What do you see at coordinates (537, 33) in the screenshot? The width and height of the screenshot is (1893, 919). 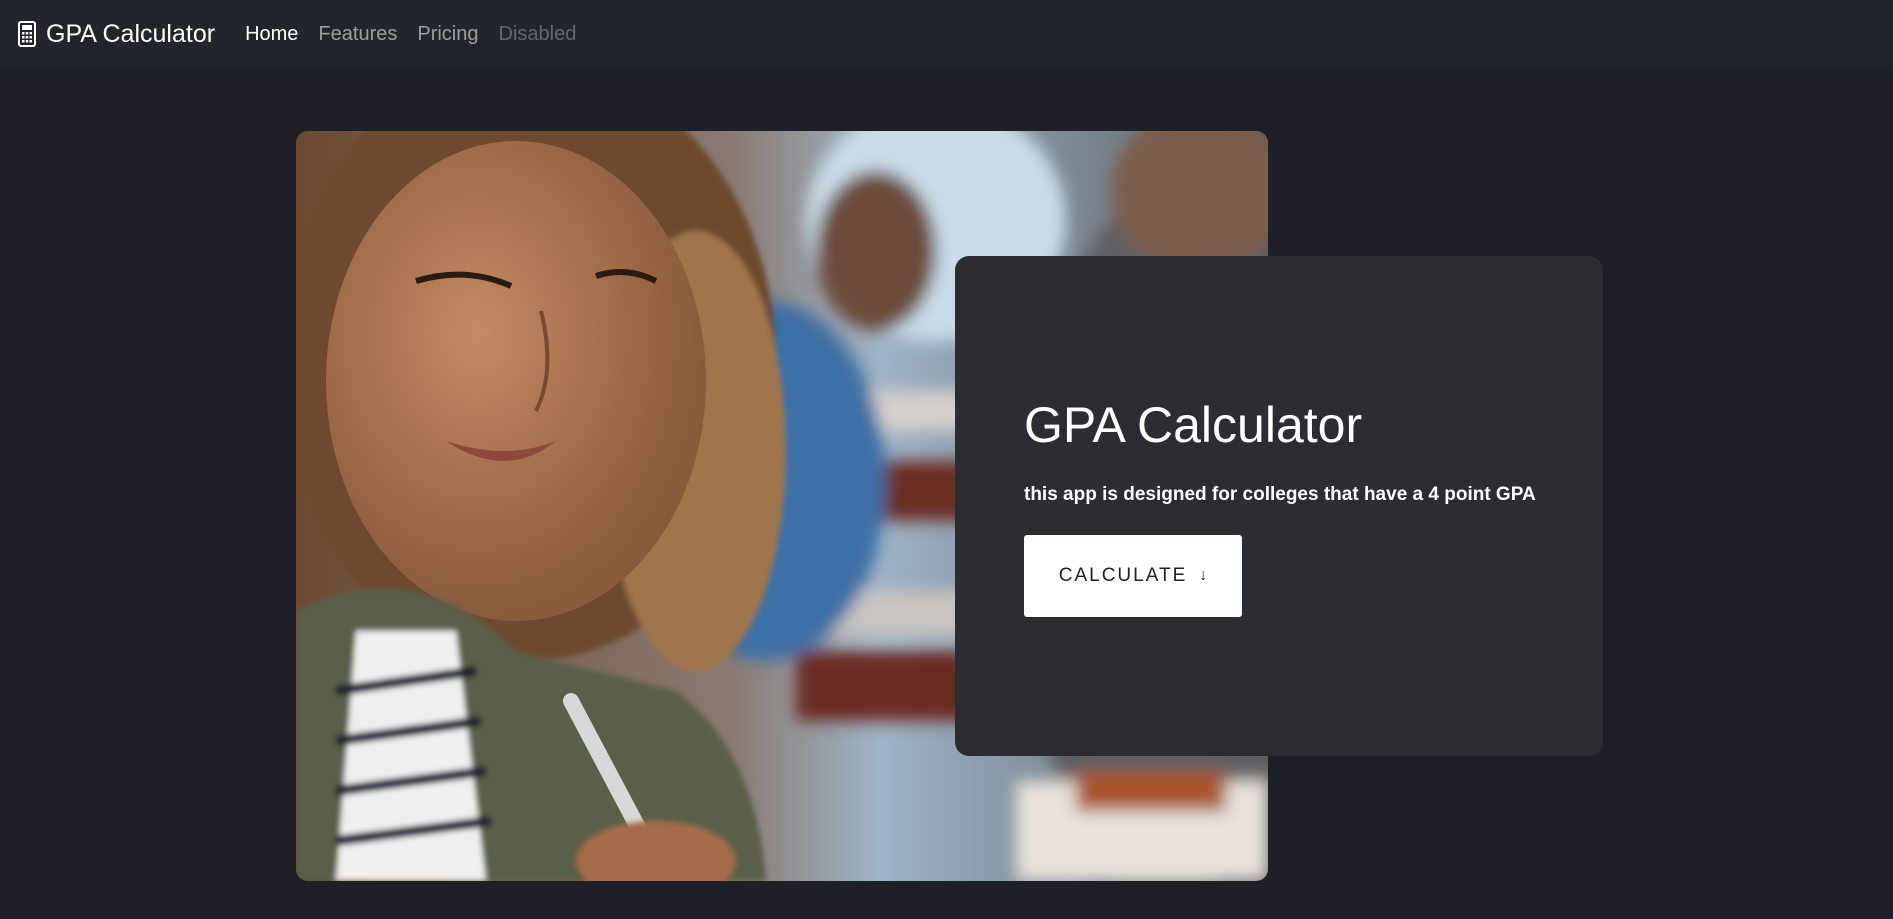 I see `nav-link-disabled: Disabled` at bounding box center [537, 33].